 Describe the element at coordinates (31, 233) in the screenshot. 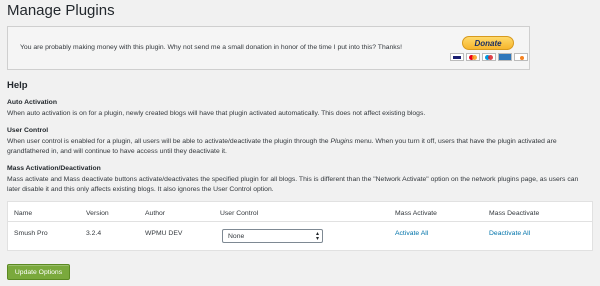

I see `plugin-name: Smush Pro` at that location.